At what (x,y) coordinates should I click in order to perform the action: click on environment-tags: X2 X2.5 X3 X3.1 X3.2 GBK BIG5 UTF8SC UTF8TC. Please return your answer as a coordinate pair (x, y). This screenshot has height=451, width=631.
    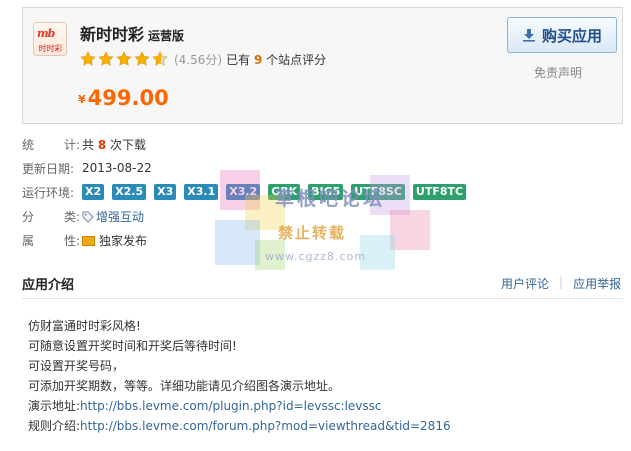
    Looking at the image, I should click on (278, 192).